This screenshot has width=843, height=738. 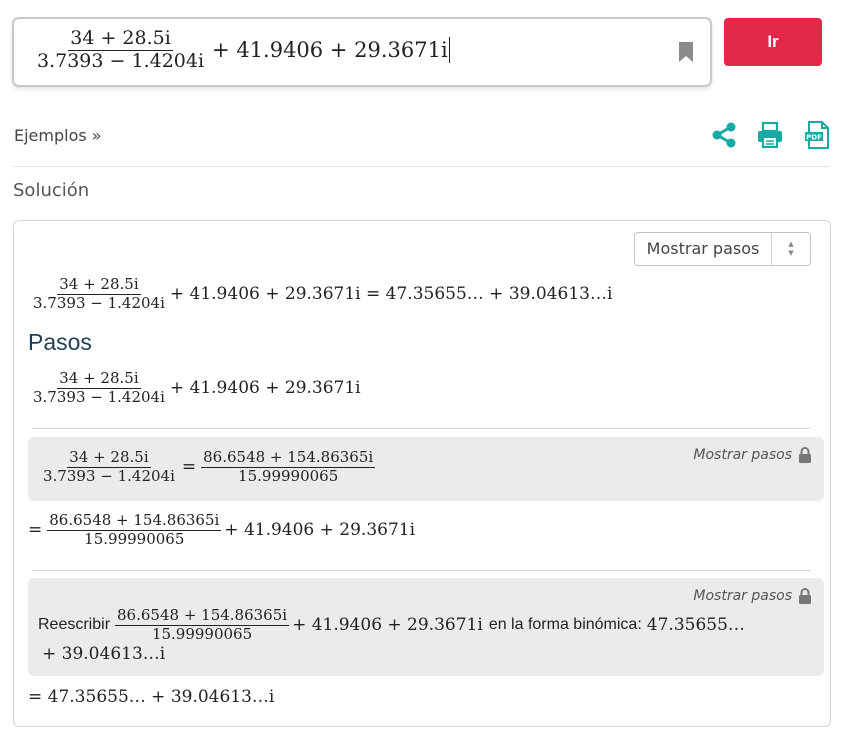 I want to click on examples-link: Ejemplos », so click(x=58, y=135).